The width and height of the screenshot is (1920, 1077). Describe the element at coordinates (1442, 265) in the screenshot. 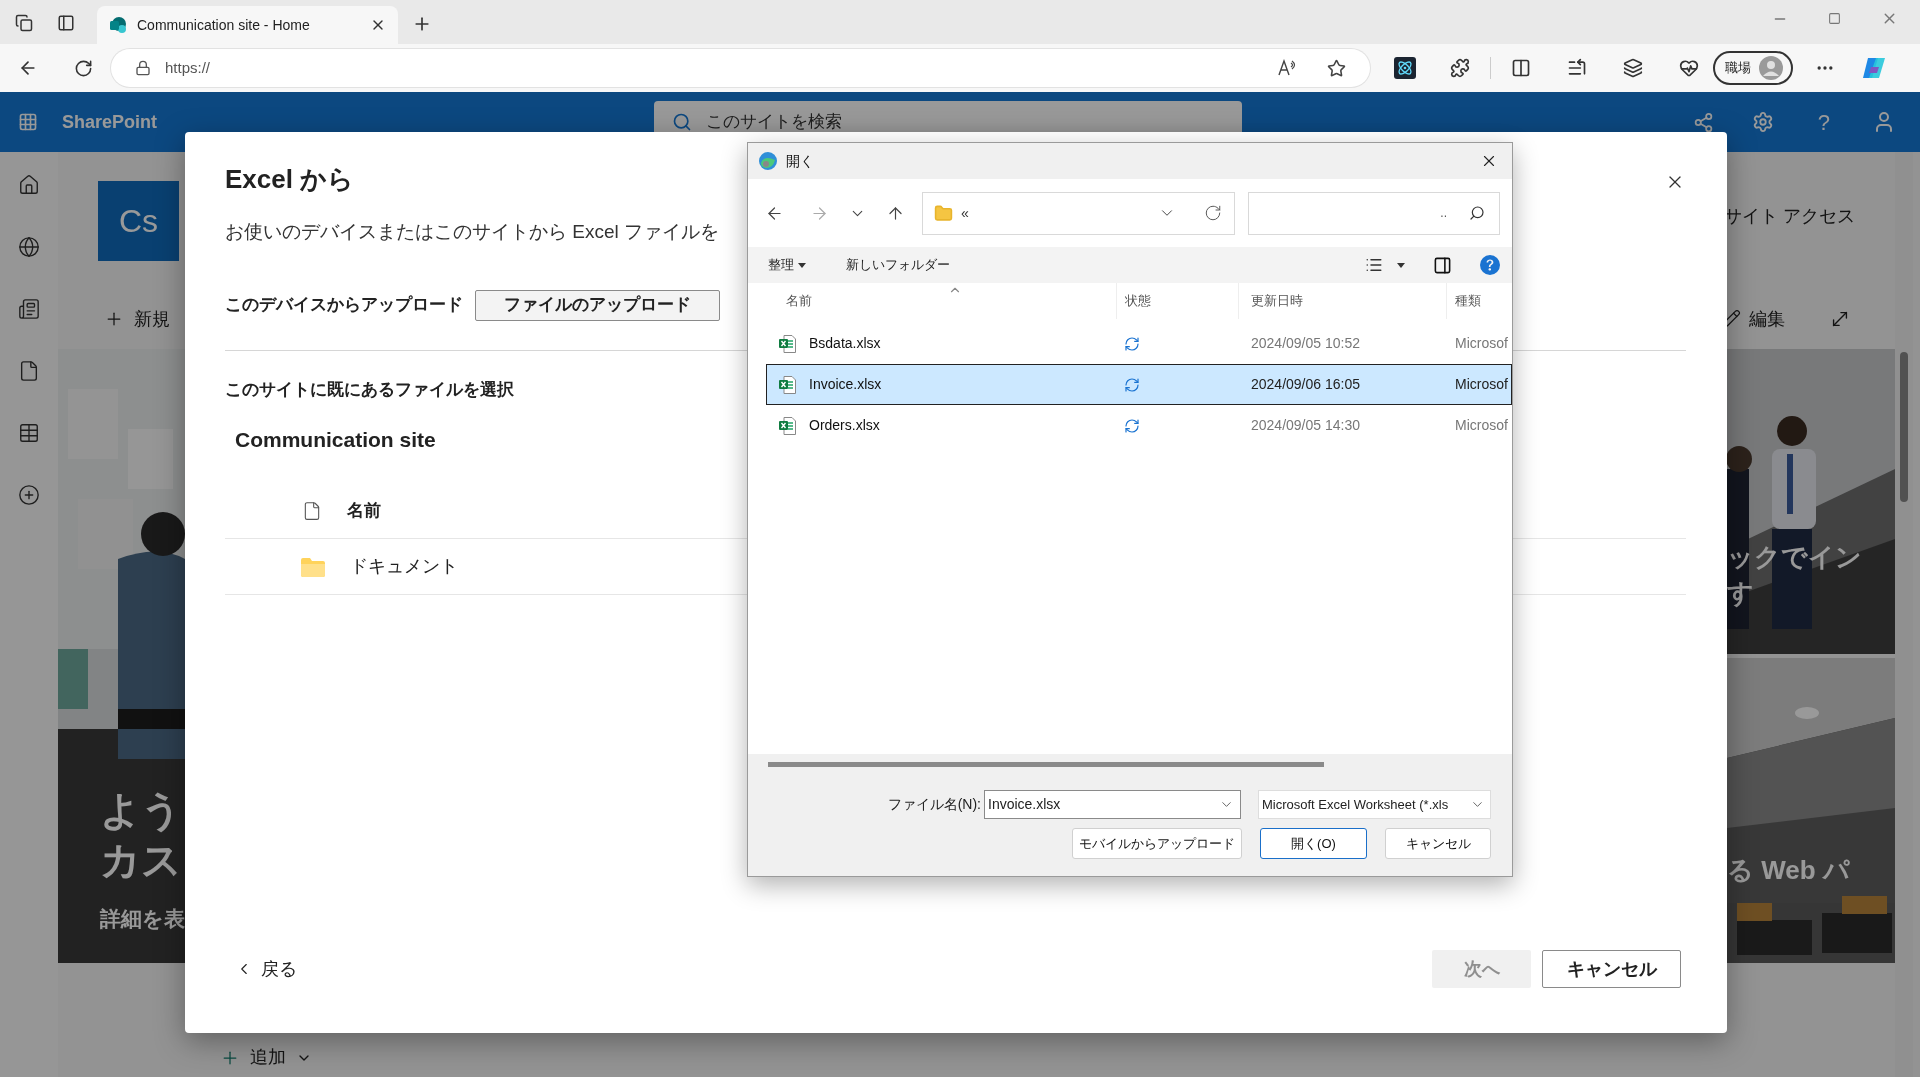

I see `preview-pane-icon` at that location.